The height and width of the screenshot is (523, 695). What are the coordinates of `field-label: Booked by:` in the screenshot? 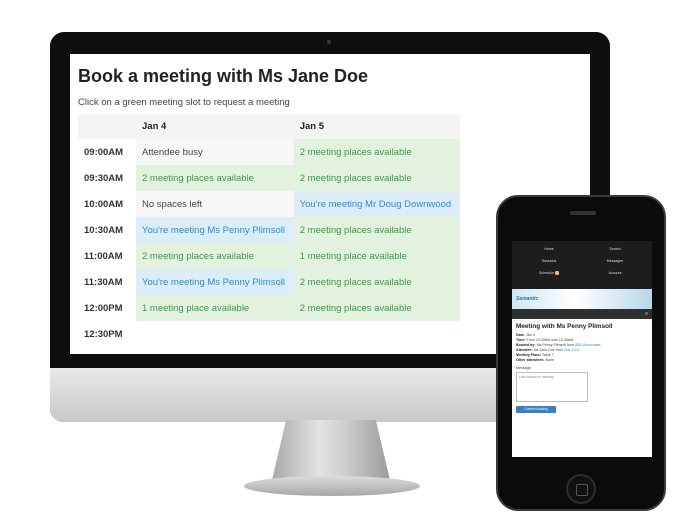 It's located at (526, 345).